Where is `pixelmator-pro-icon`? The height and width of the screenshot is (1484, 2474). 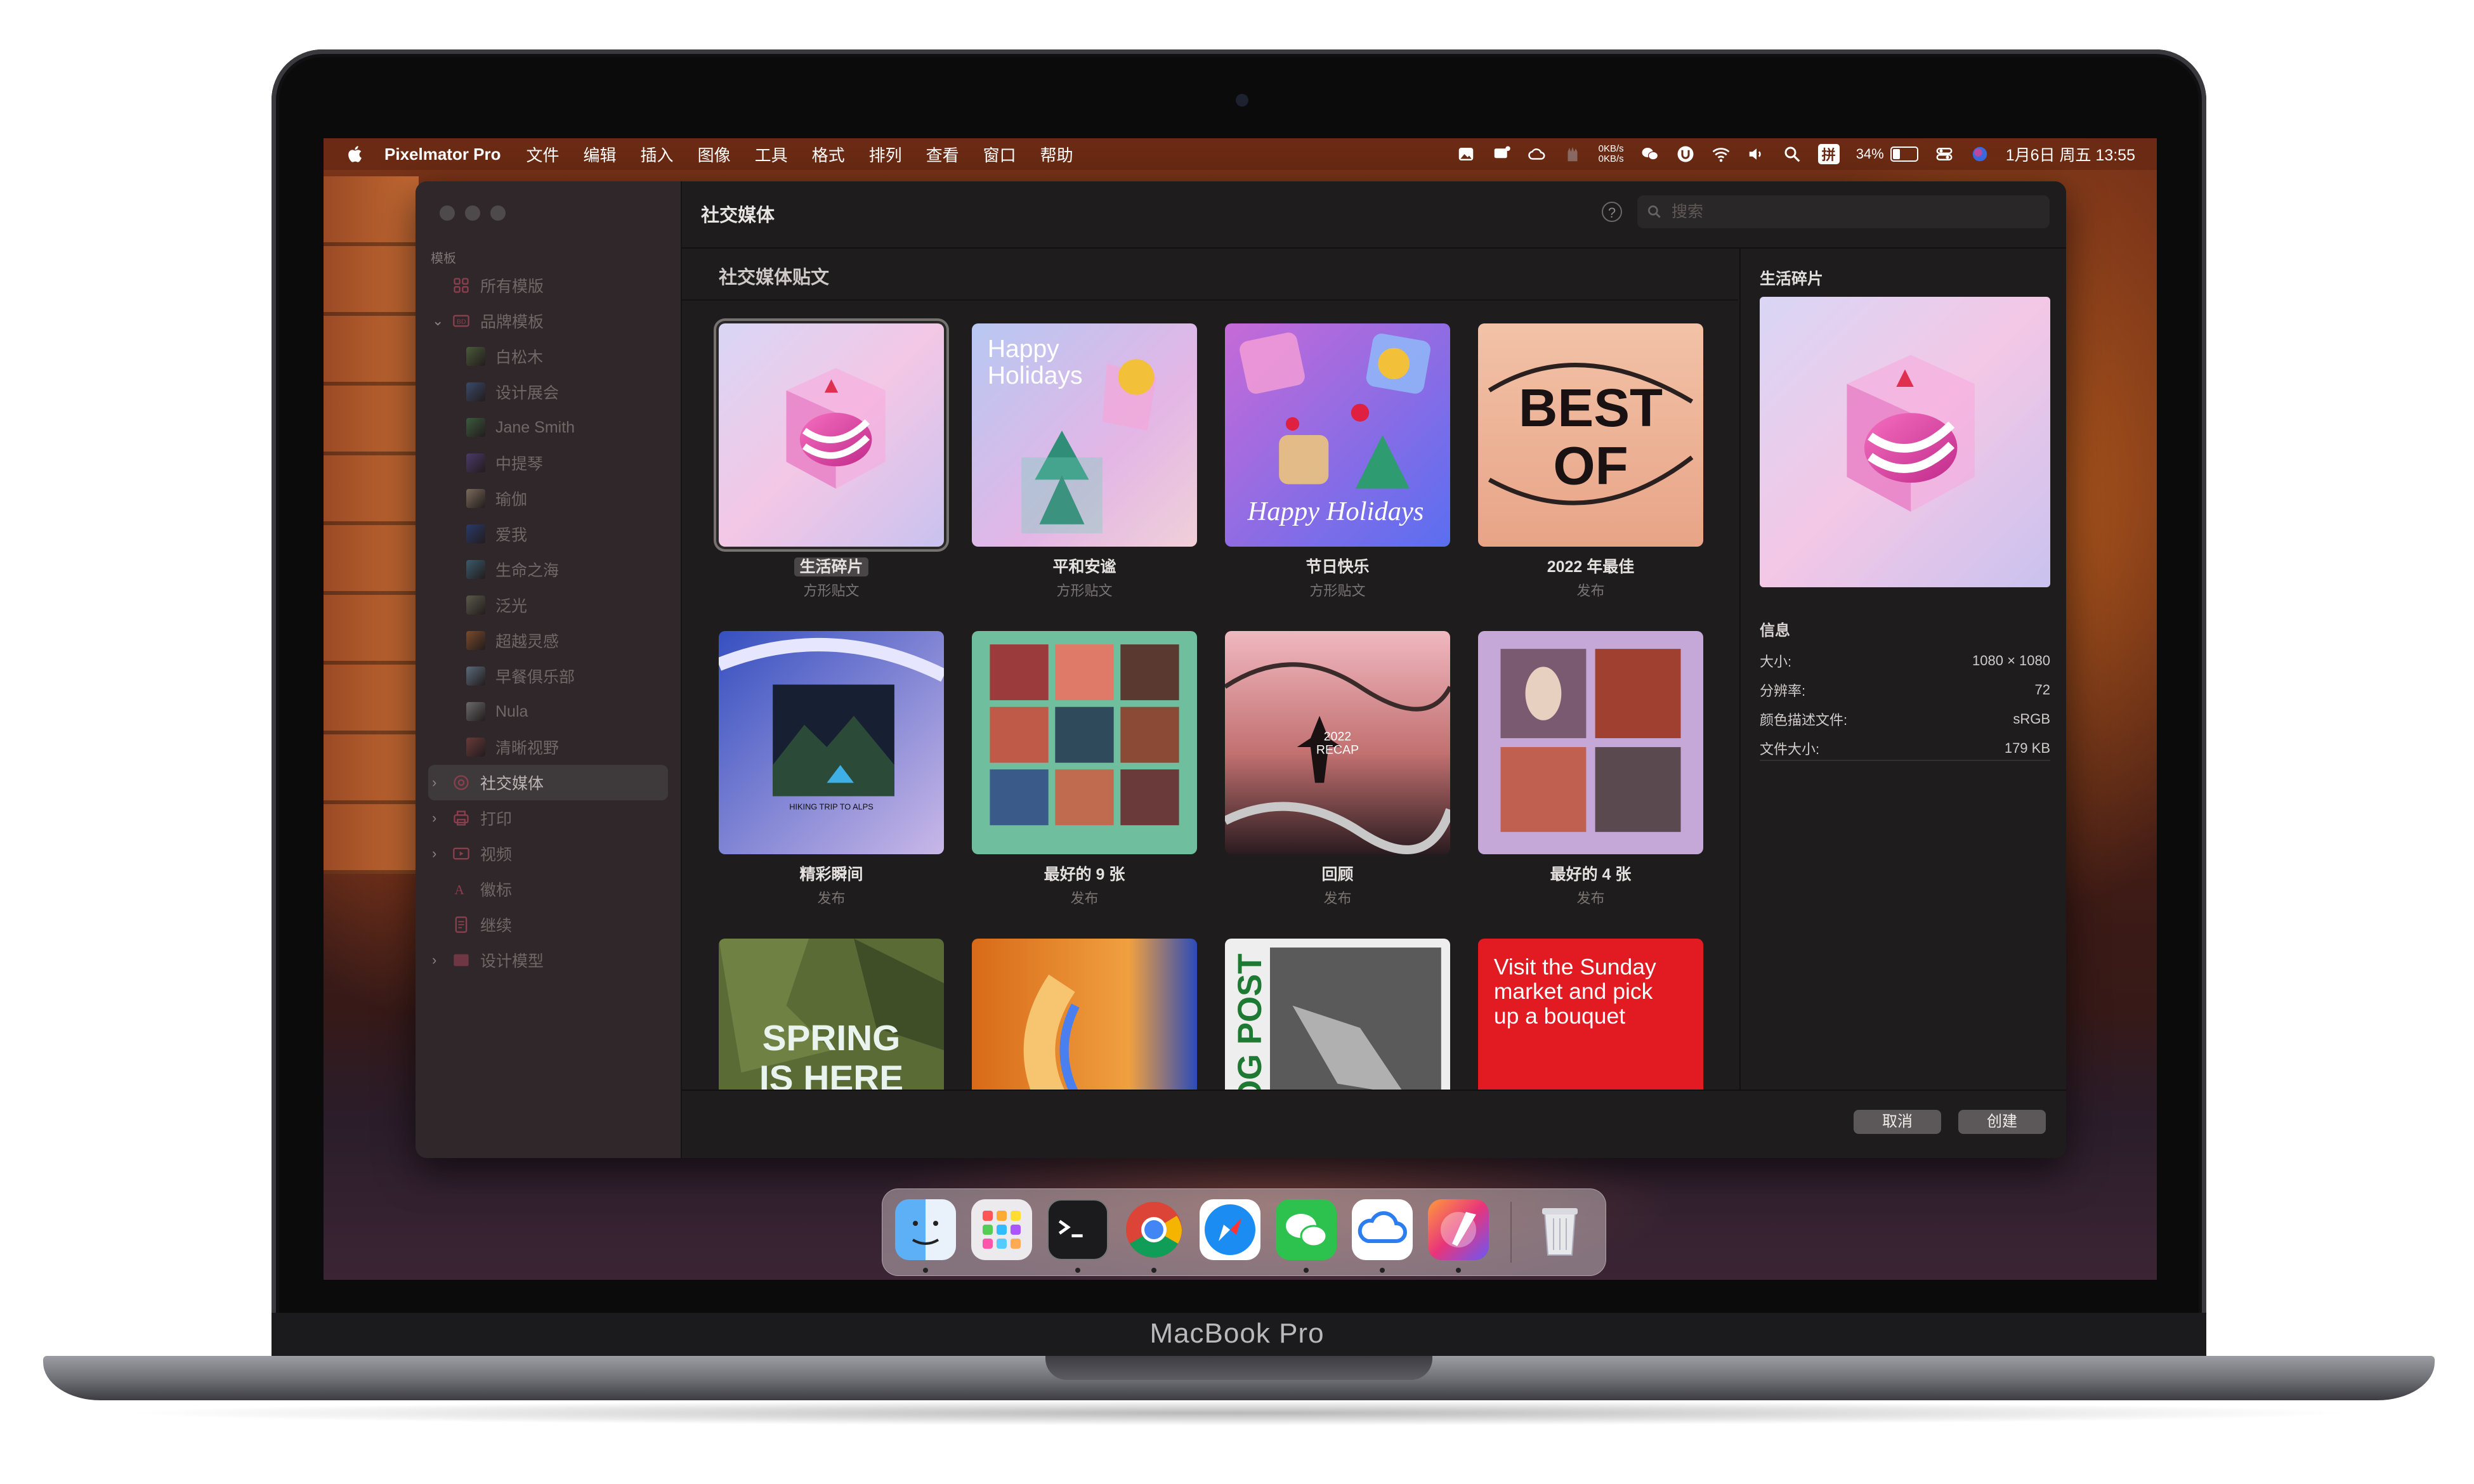
pixelmator-pro-icon is located at coordinates (1458, 1229).